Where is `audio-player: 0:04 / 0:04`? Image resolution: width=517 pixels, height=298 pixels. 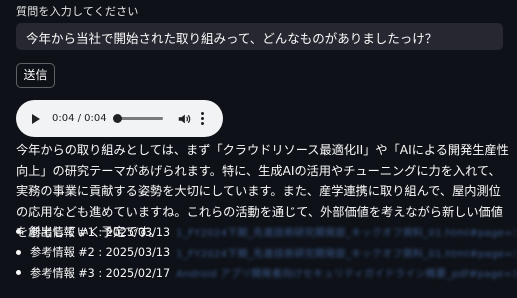 audio-player: 0:04 / 0:04 is located at coordinates (119, 118).